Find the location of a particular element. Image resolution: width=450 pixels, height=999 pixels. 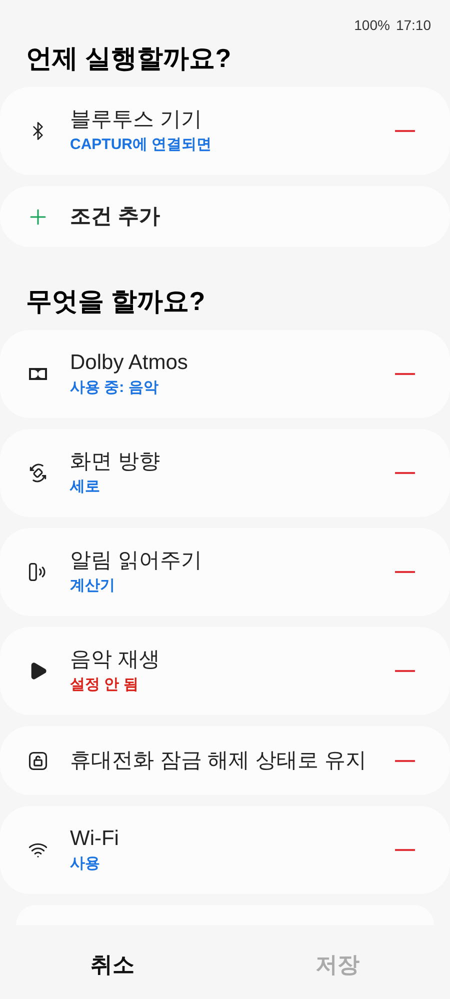

item-card: 블루투스 기기 CAPTUR에 연결되면 is located at coordinates (225, 131).